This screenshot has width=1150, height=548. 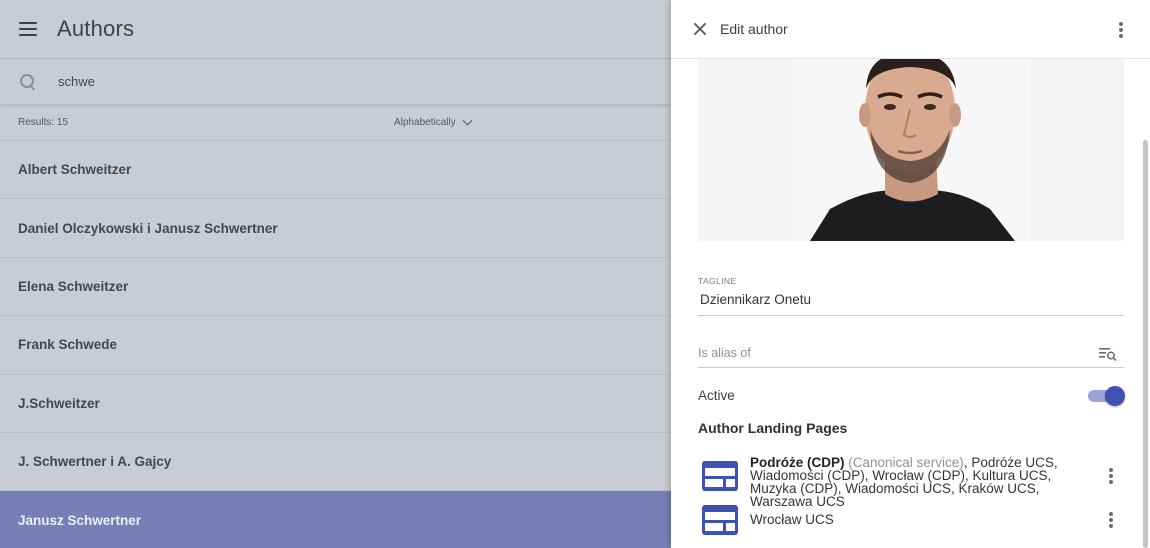 I want to click on drawer-scrollbar, so click(x=1145, y=344).